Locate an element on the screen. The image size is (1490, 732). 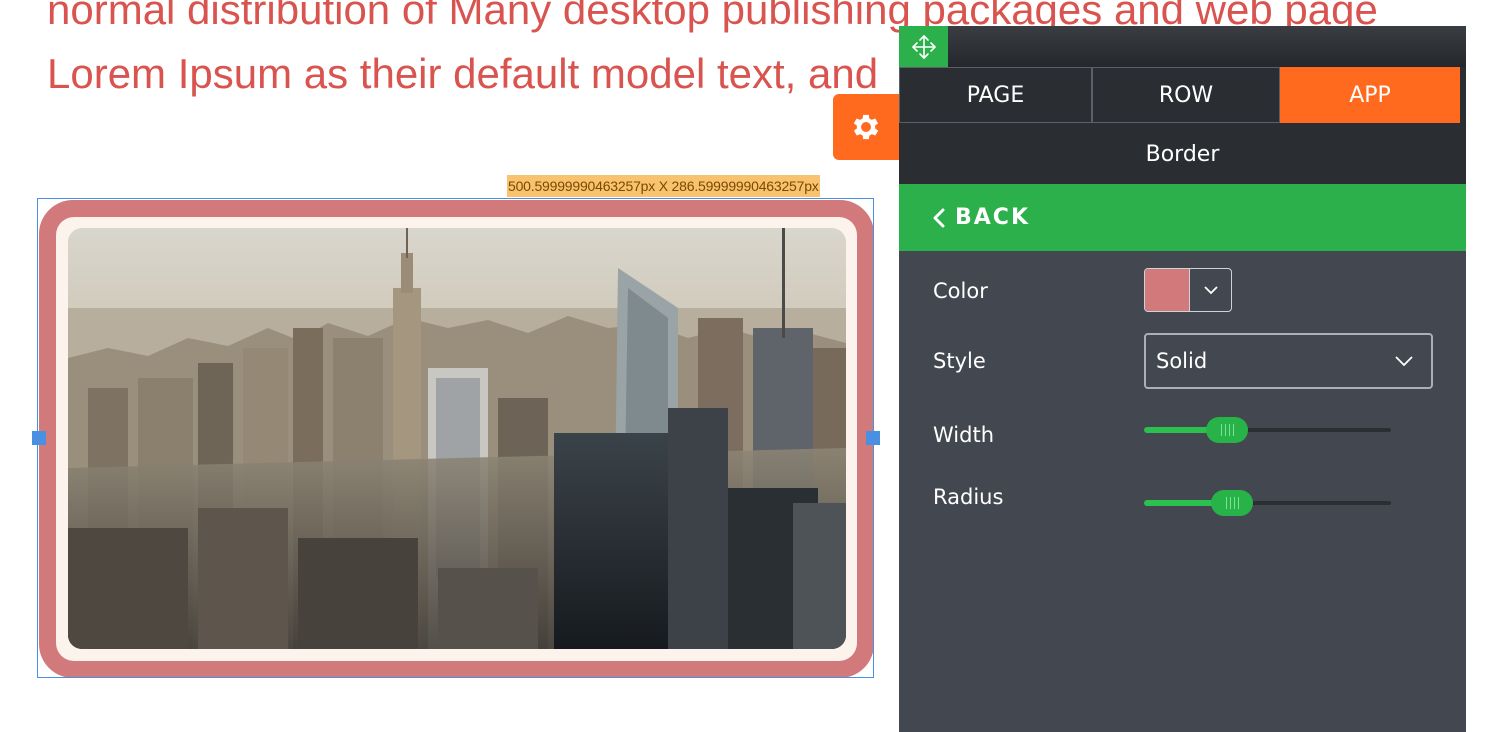
color-label: Color is located at coordinates (960, 291).